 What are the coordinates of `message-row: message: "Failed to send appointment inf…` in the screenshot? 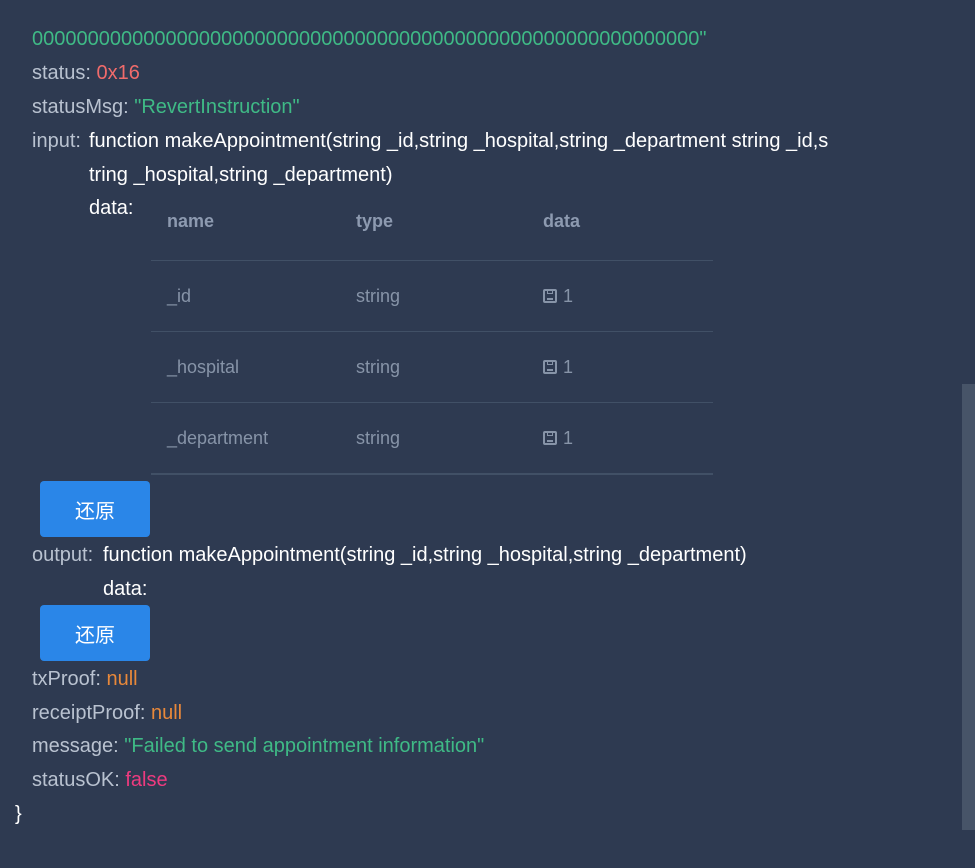 It's located at (258, 746).